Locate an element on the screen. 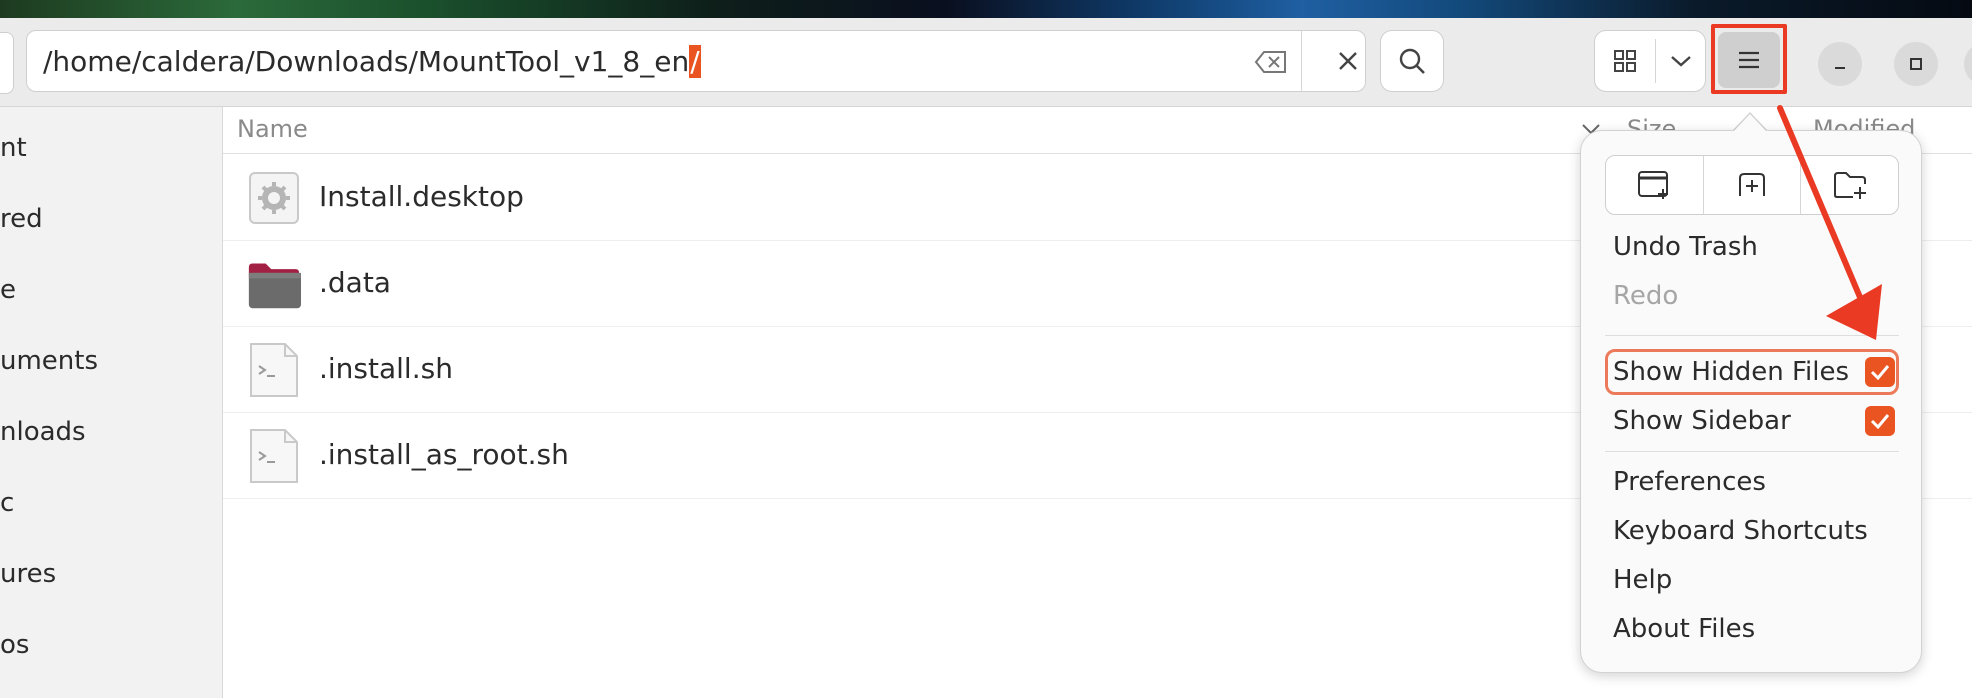 The width and height of the screenshot is (1972, 698). new-folder-button is located at coordinates (1849, 185).